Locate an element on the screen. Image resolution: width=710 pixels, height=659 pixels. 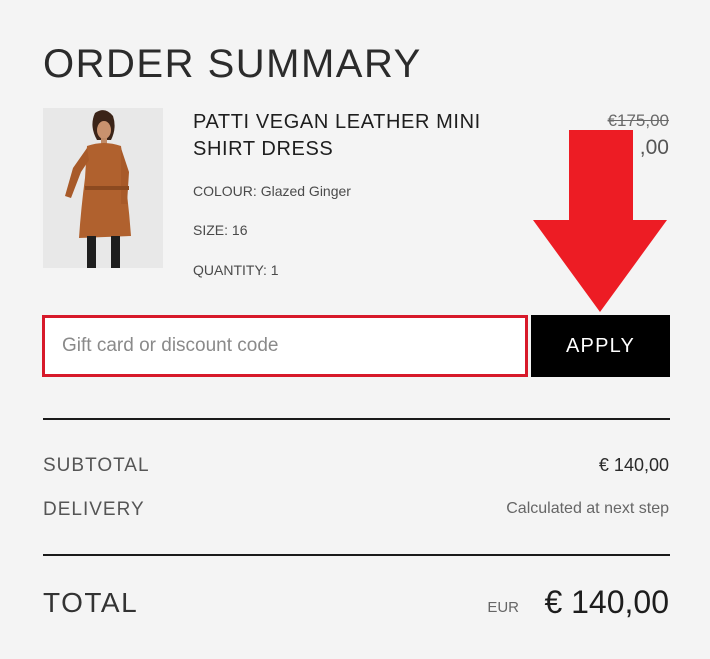
quantity-value: 1 is located at coordinates (274, 270).